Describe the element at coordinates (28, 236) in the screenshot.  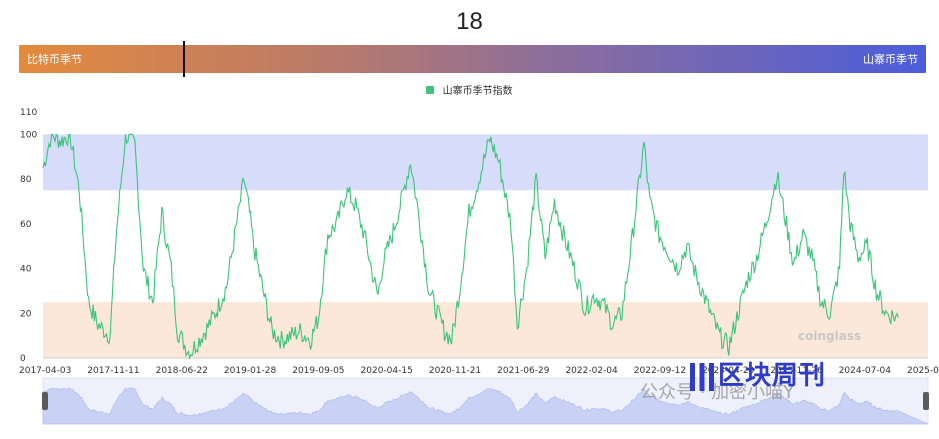
I see `y-axis: 0 20 40 60 80 100 110` at that location.